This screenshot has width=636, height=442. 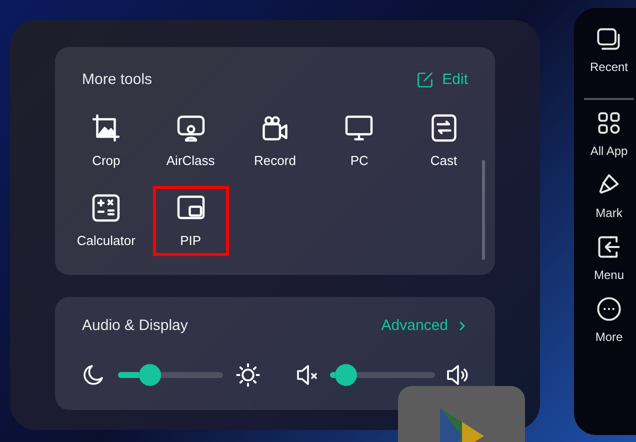 What do you see at coordinates (307, 374) in the screenshot?
I see `speaker-muted-icon` at bounding box center [307, 374].